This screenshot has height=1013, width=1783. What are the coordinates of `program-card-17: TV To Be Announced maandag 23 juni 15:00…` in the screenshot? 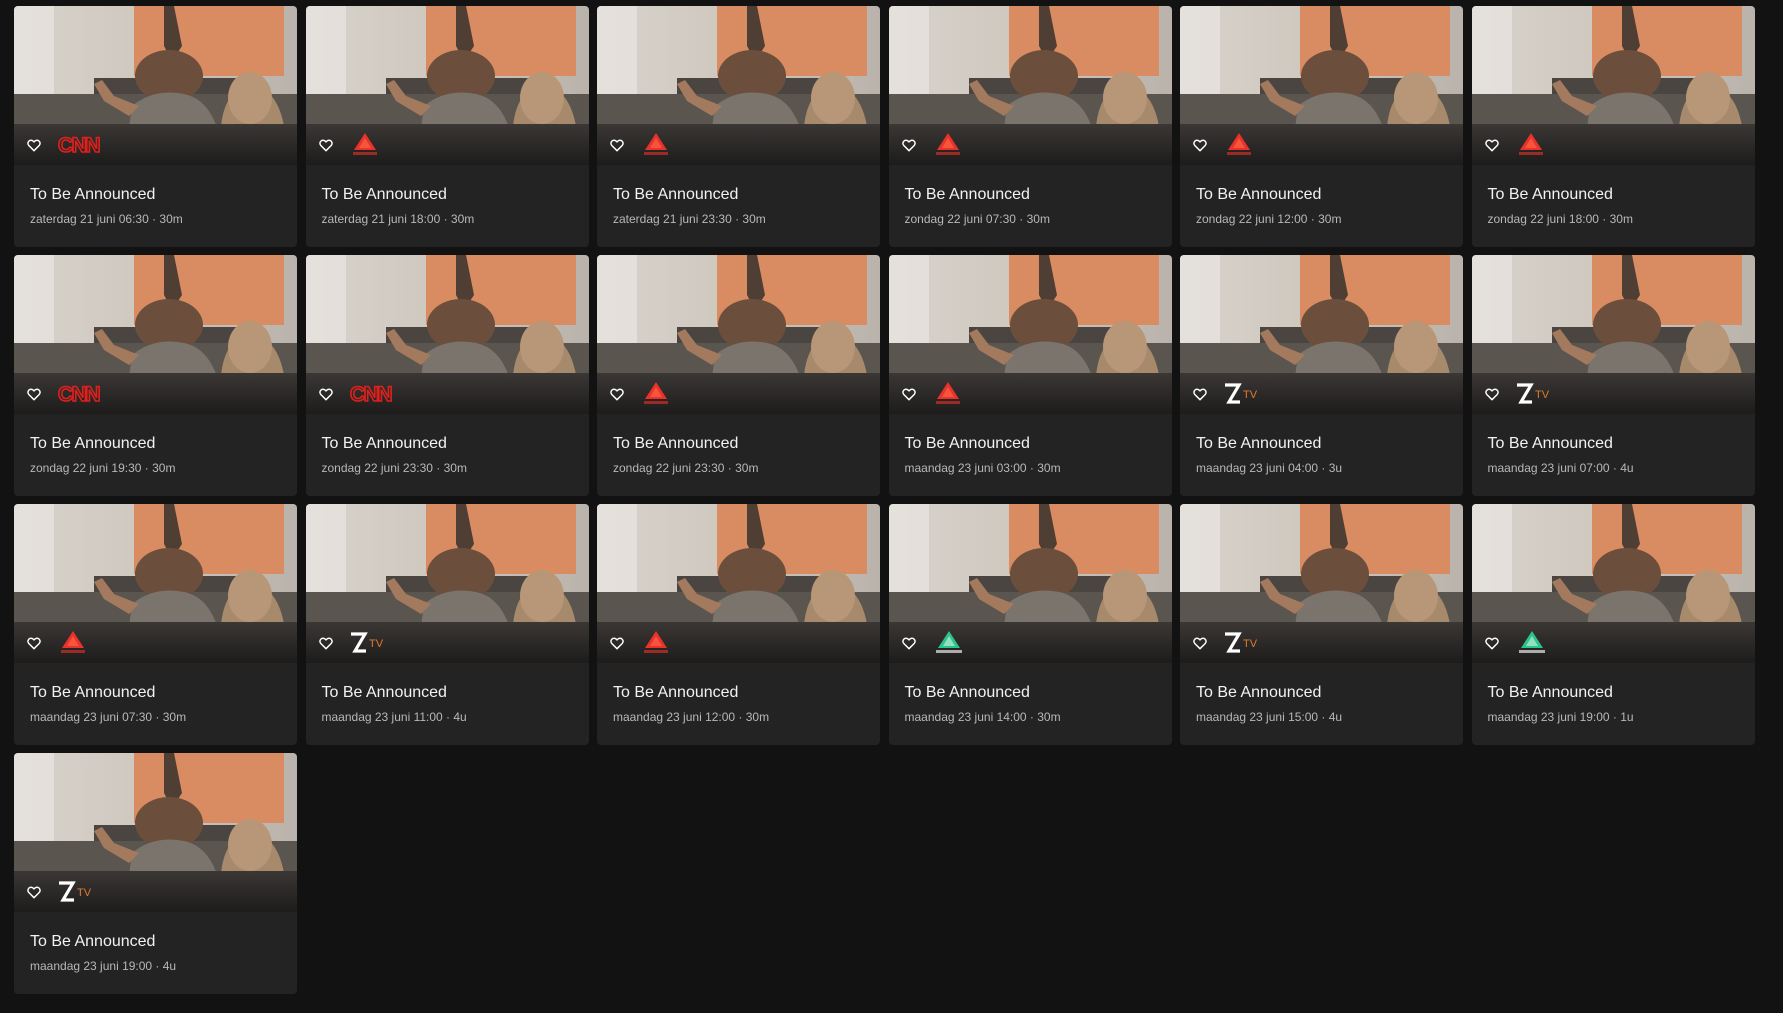 It's located at (1321, 624).